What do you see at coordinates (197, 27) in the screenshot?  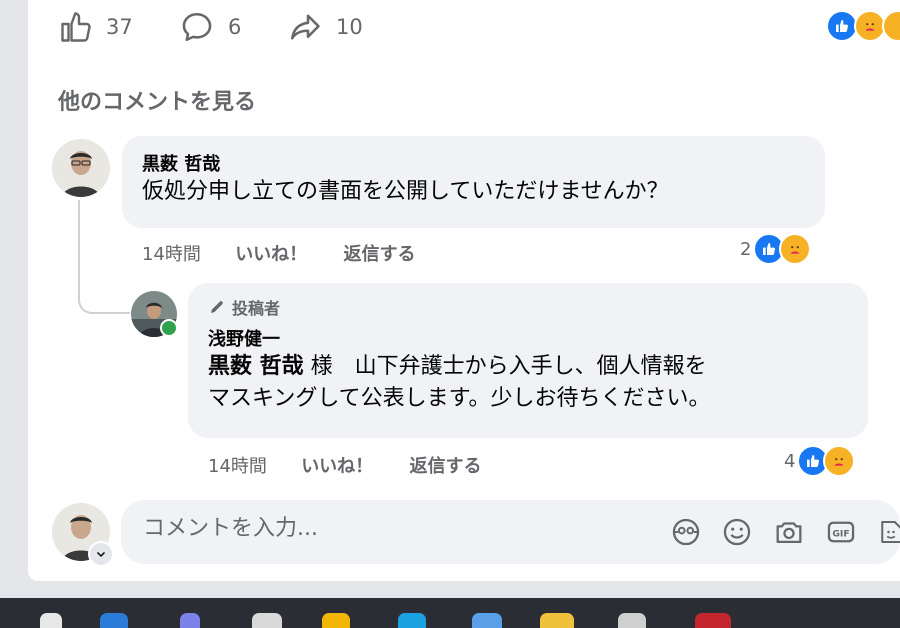 I see `comment-bubble-icon` at bounding box center [197, 27].